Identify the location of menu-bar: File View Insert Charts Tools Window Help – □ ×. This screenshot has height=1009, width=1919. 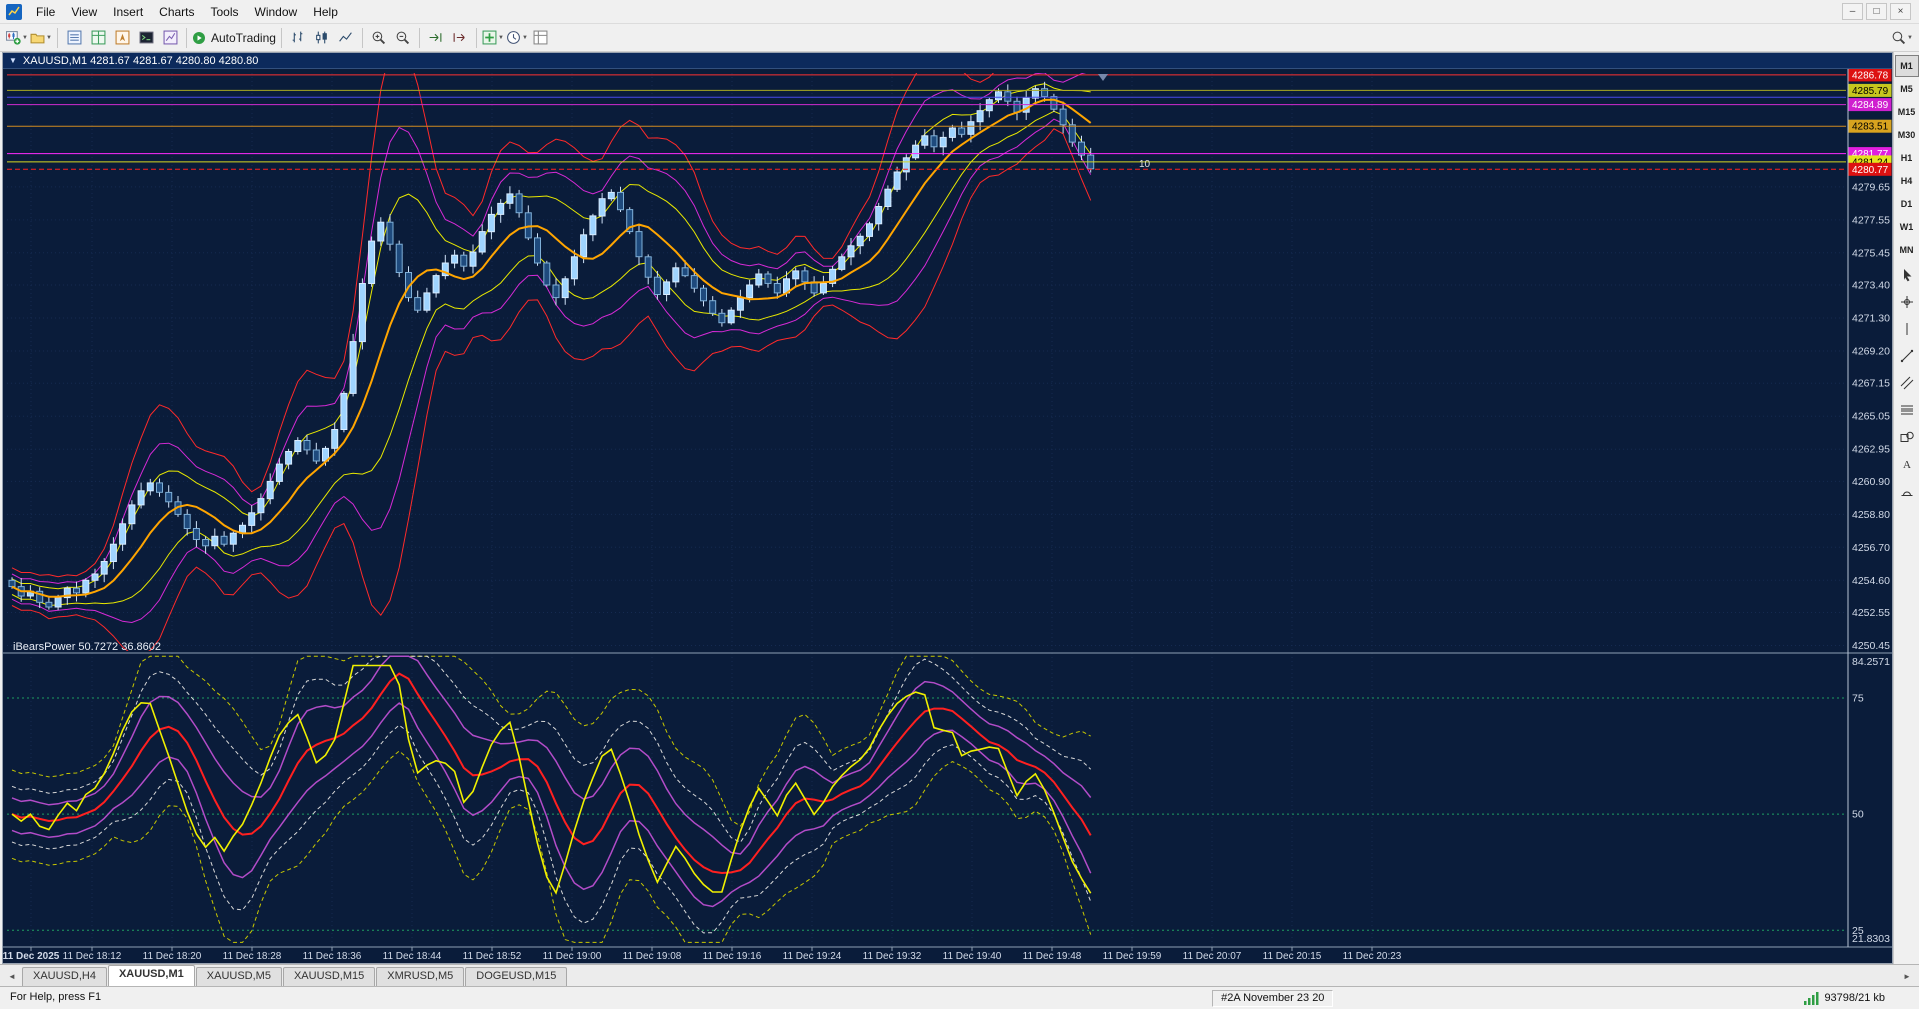
(959, 12).